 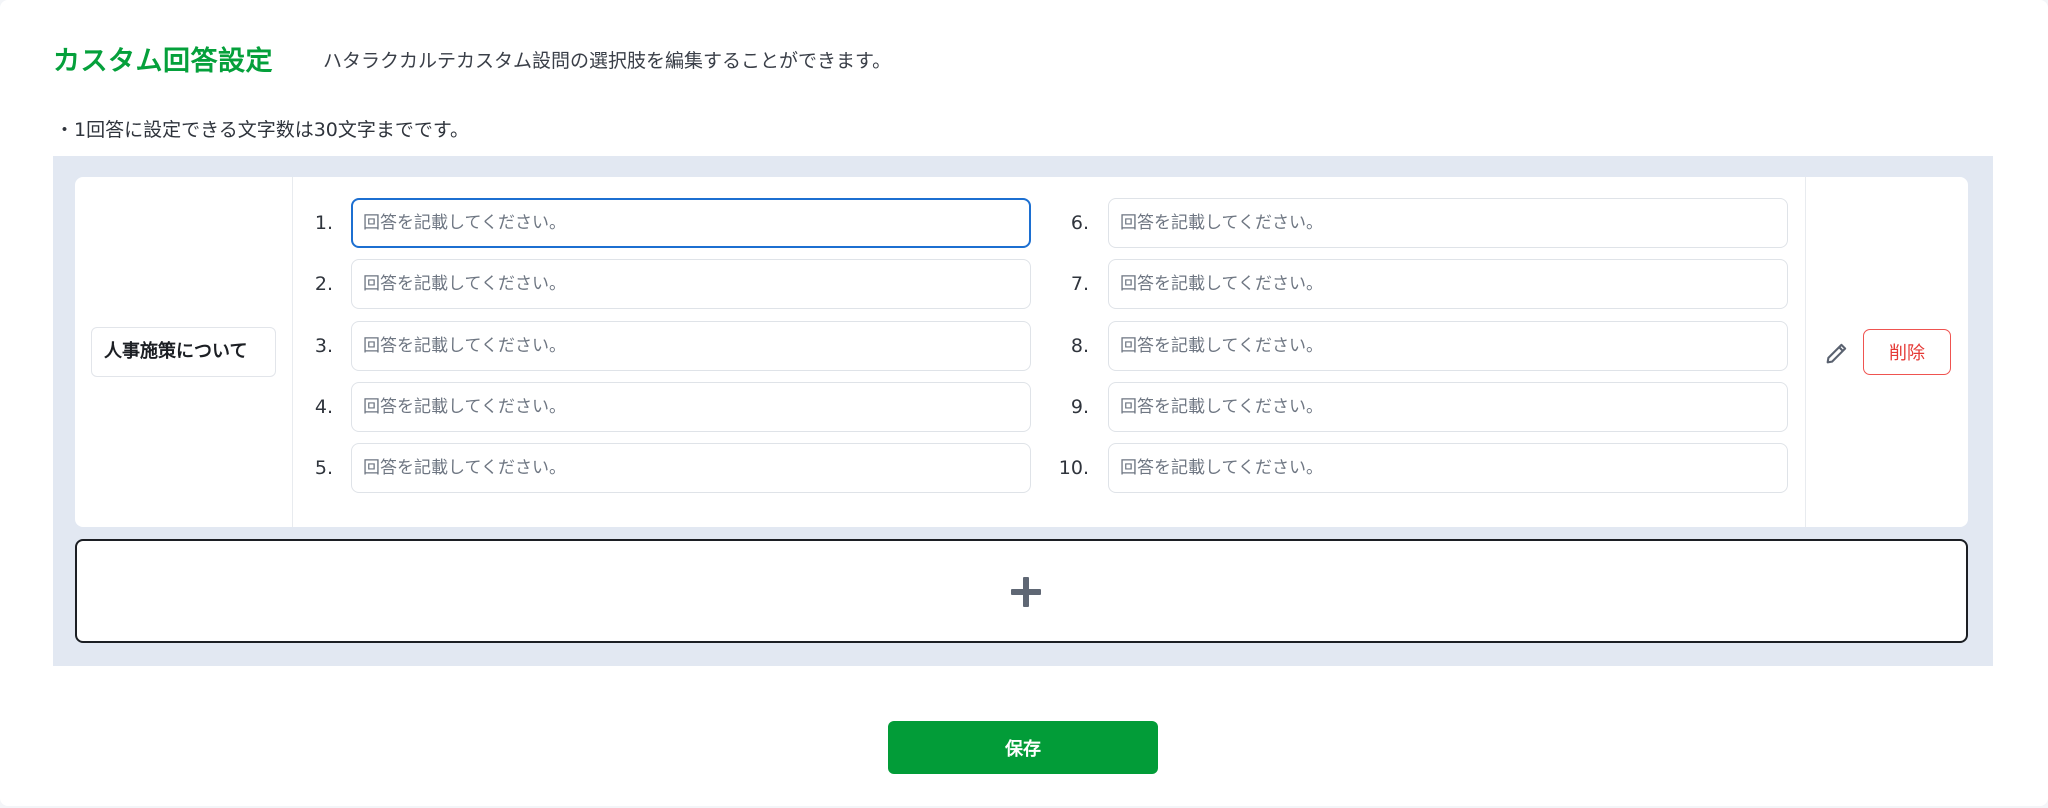 What do you see at coordinates (1026, 592) in the screenshot?
I see `plus-icon` at bounding box center [1026, 592].